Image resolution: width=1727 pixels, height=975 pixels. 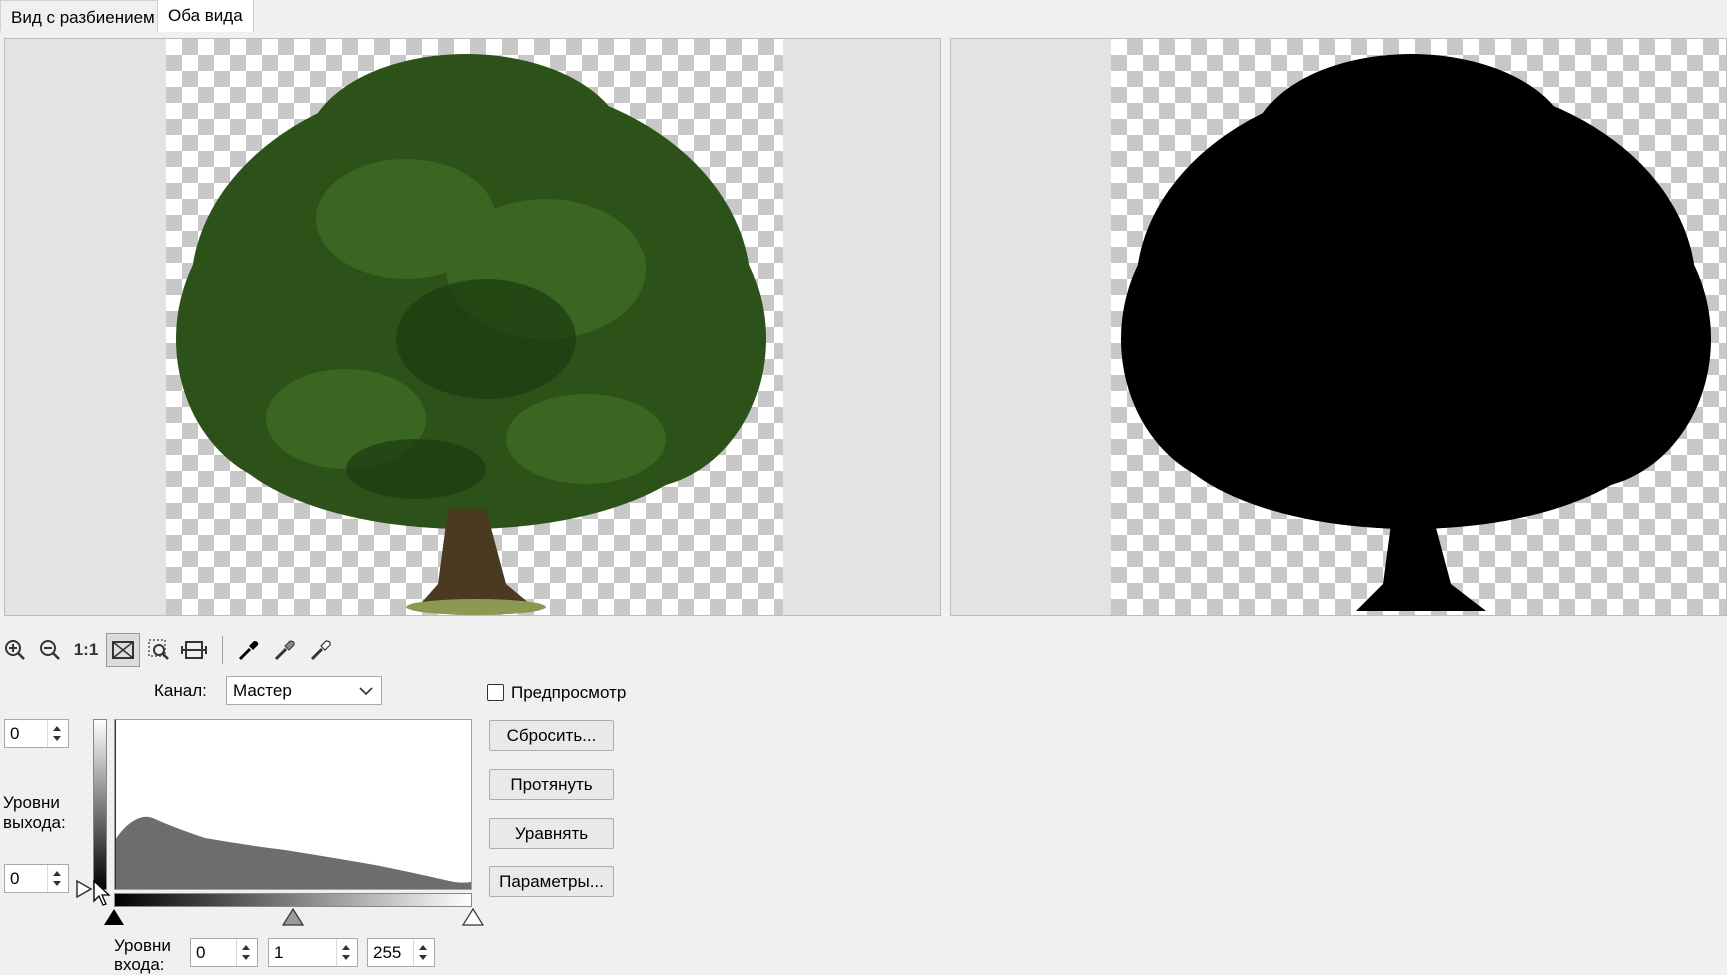 What do you see at coordinates (551, 784) in the screenshot?
I see `stretch-button: Протянуть` at bounding box center [551, 784].